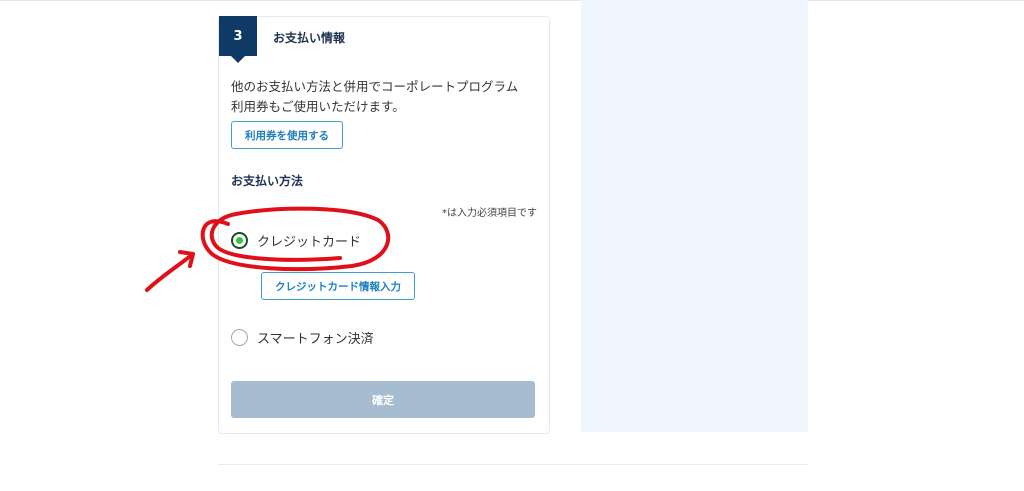  Describe the element at coordinates (170, 271) in the screenshot. I see `annotation-arrow-icon` at that location.